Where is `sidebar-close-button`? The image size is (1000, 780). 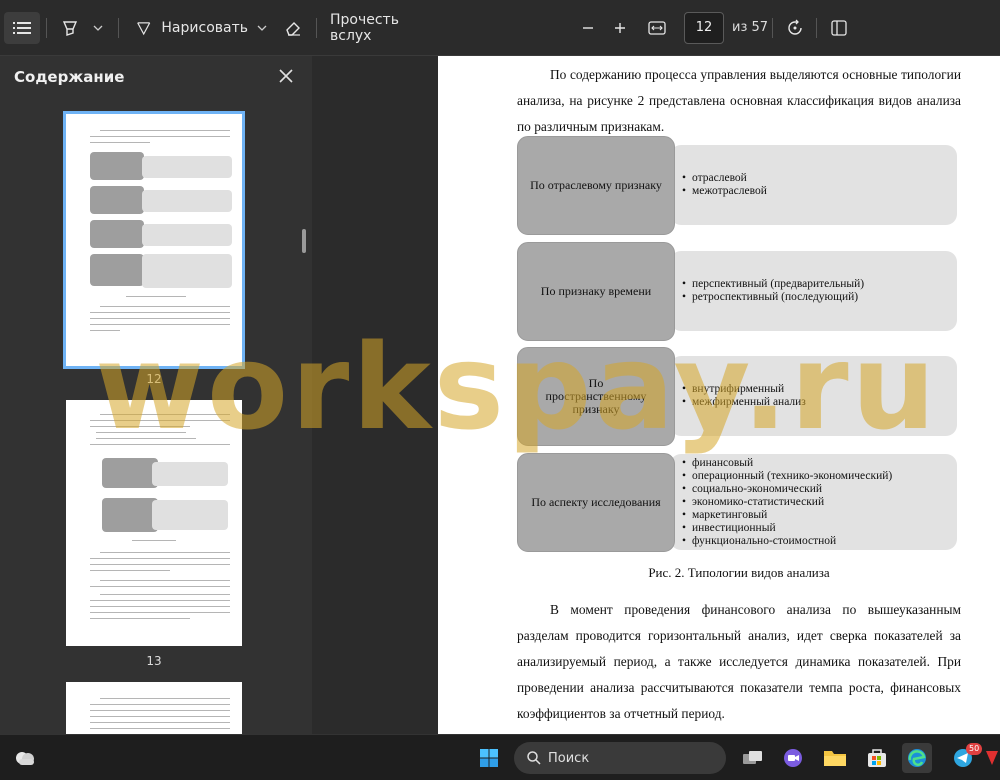 sidebar-close-button is located at coordinates (286, 76).